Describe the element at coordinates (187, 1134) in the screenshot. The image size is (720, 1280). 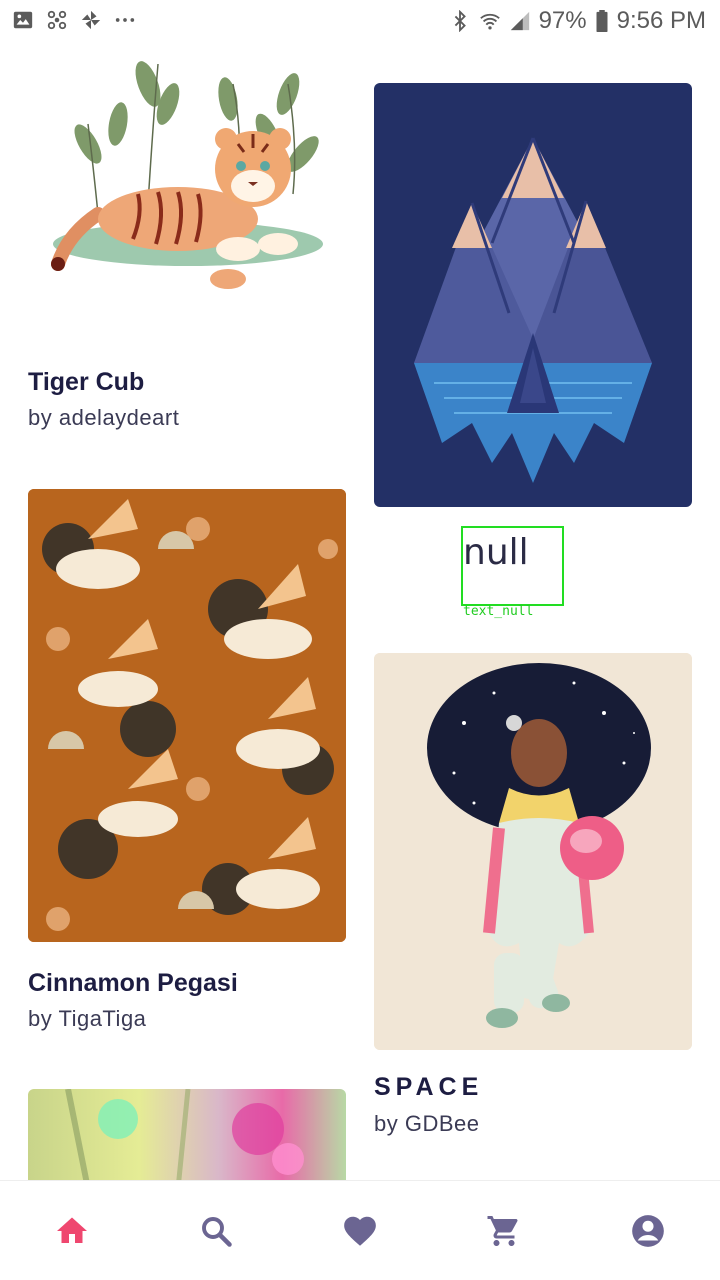
I see `artwork-image-abstract` at that location.